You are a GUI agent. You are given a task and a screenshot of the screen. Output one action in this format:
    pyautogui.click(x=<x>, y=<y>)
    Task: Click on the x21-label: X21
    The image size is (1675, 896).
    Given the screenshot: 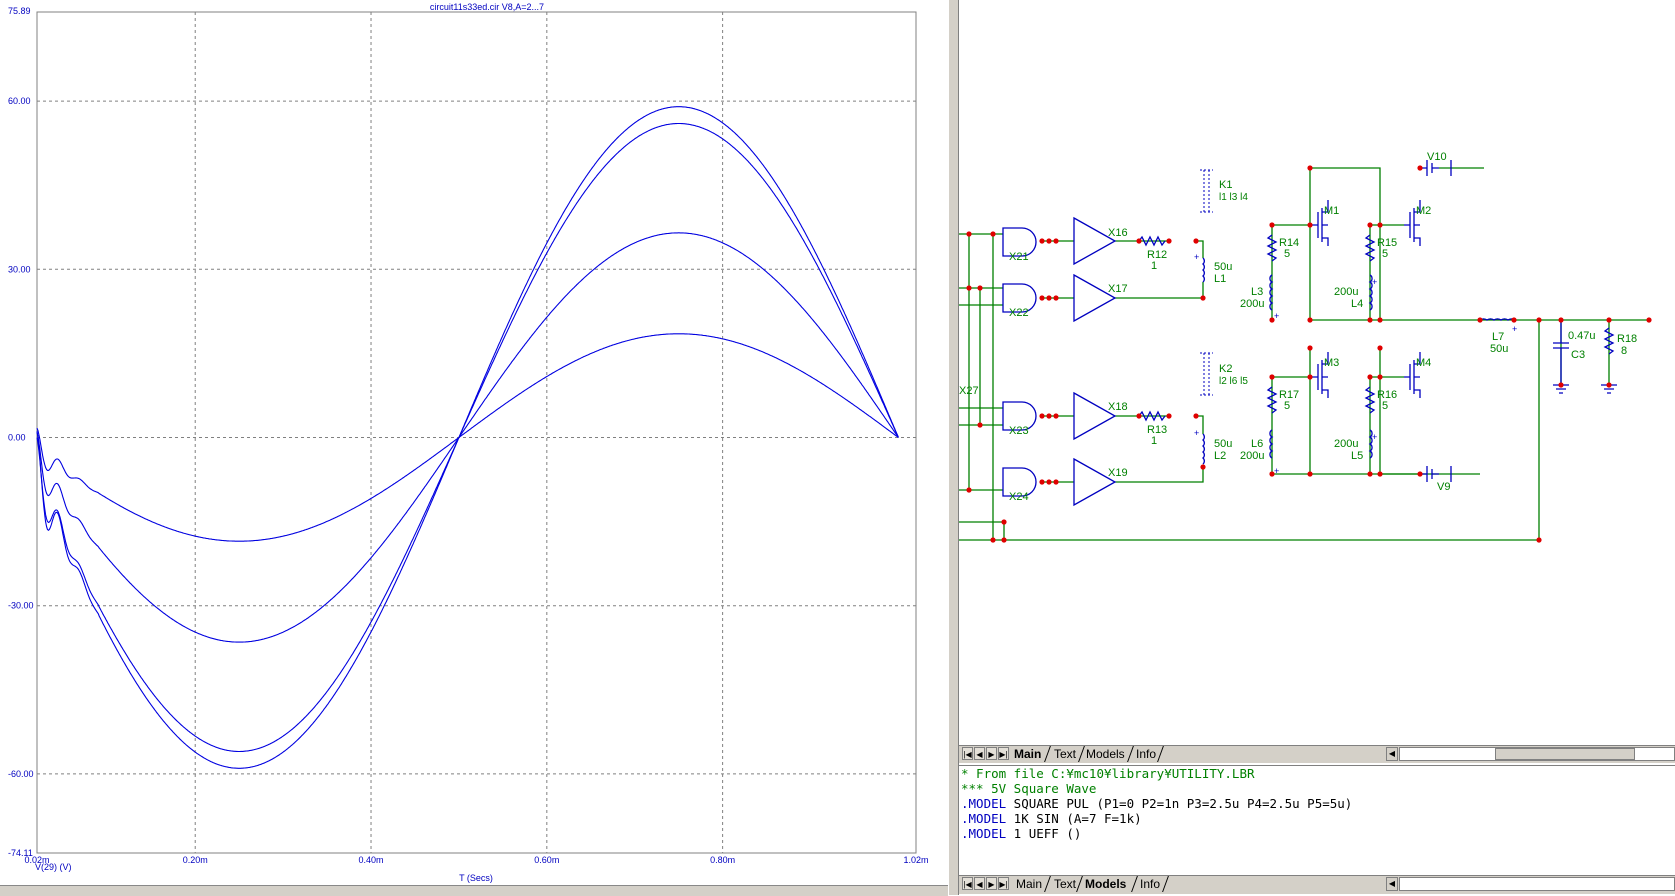 What is the action you would take?
    pyautogui.click(x=1019, y=257)
    